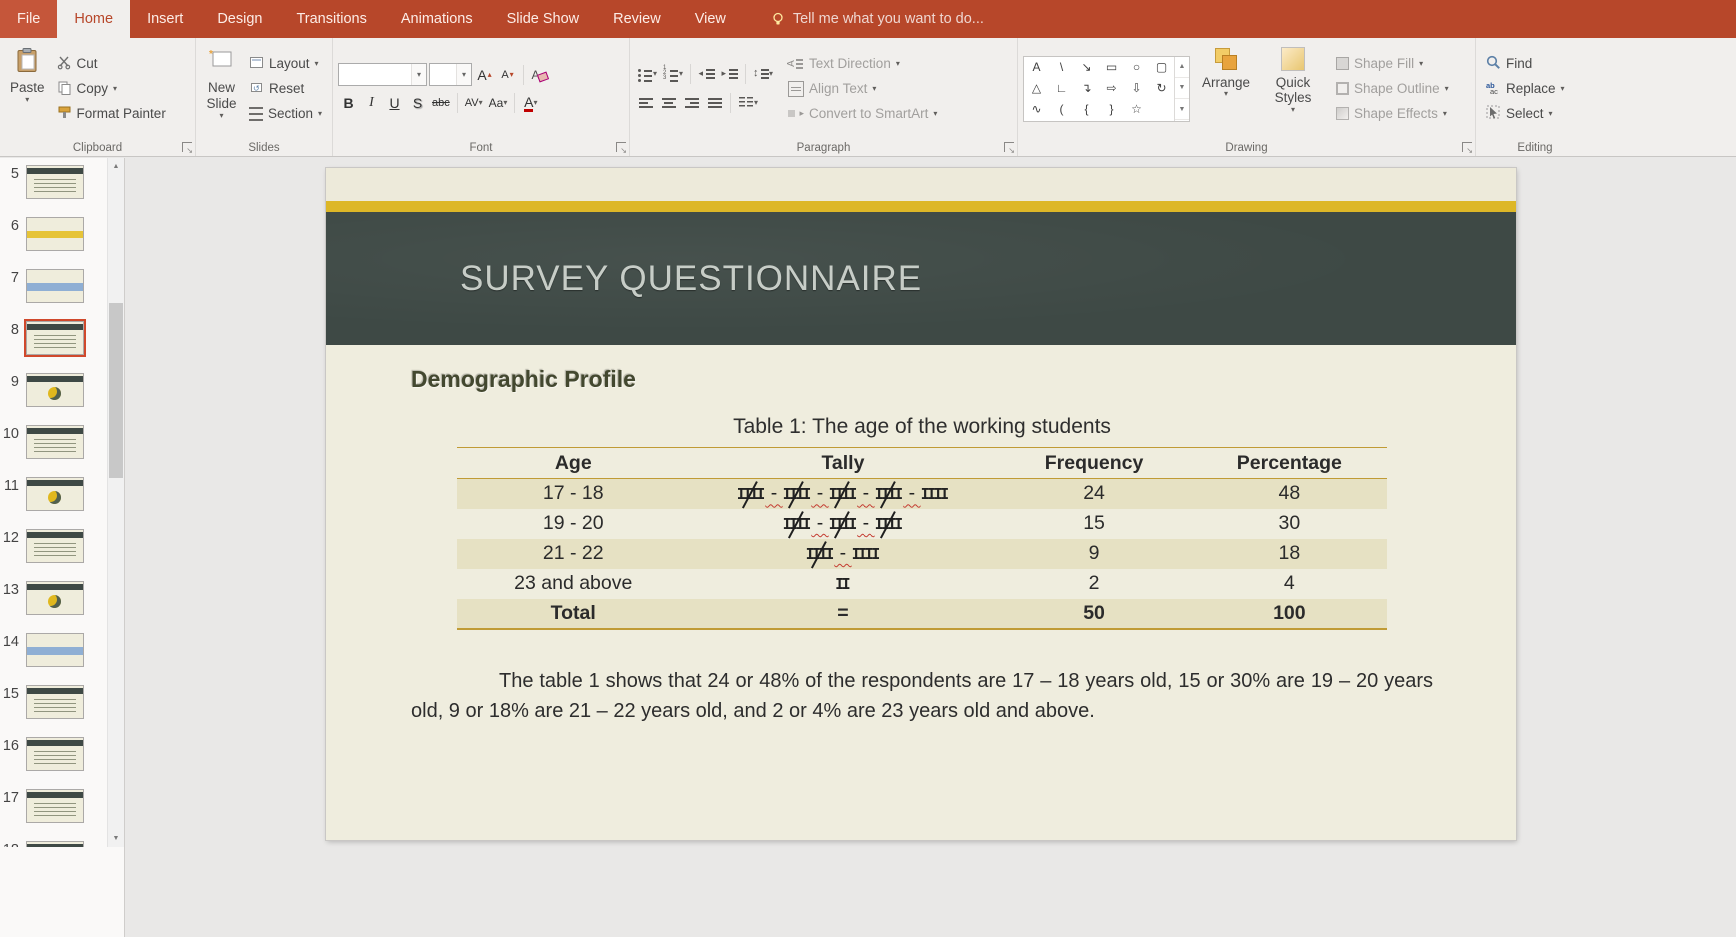 This screenshot has width=1736, height=937. What do you see at coordinates (1289, 524) in the screenshot?
I see `cell-percentage: 30` at bounding box center [1289, 524].